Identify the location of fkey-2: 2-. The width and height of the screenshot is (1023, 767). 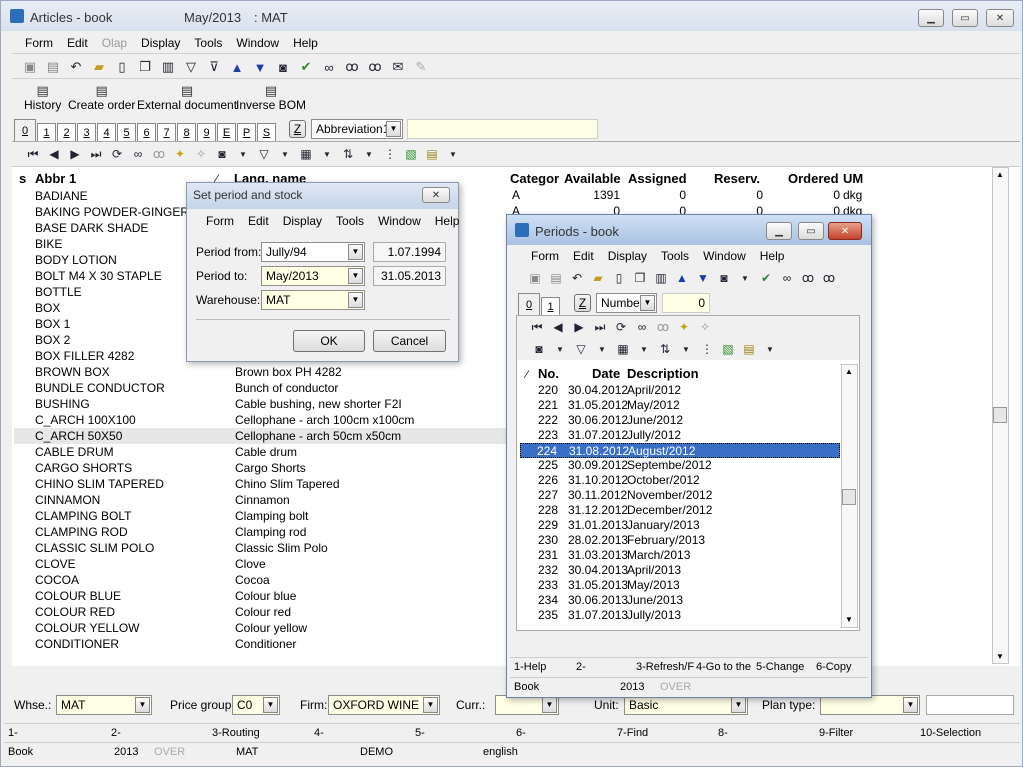
(581, 667).